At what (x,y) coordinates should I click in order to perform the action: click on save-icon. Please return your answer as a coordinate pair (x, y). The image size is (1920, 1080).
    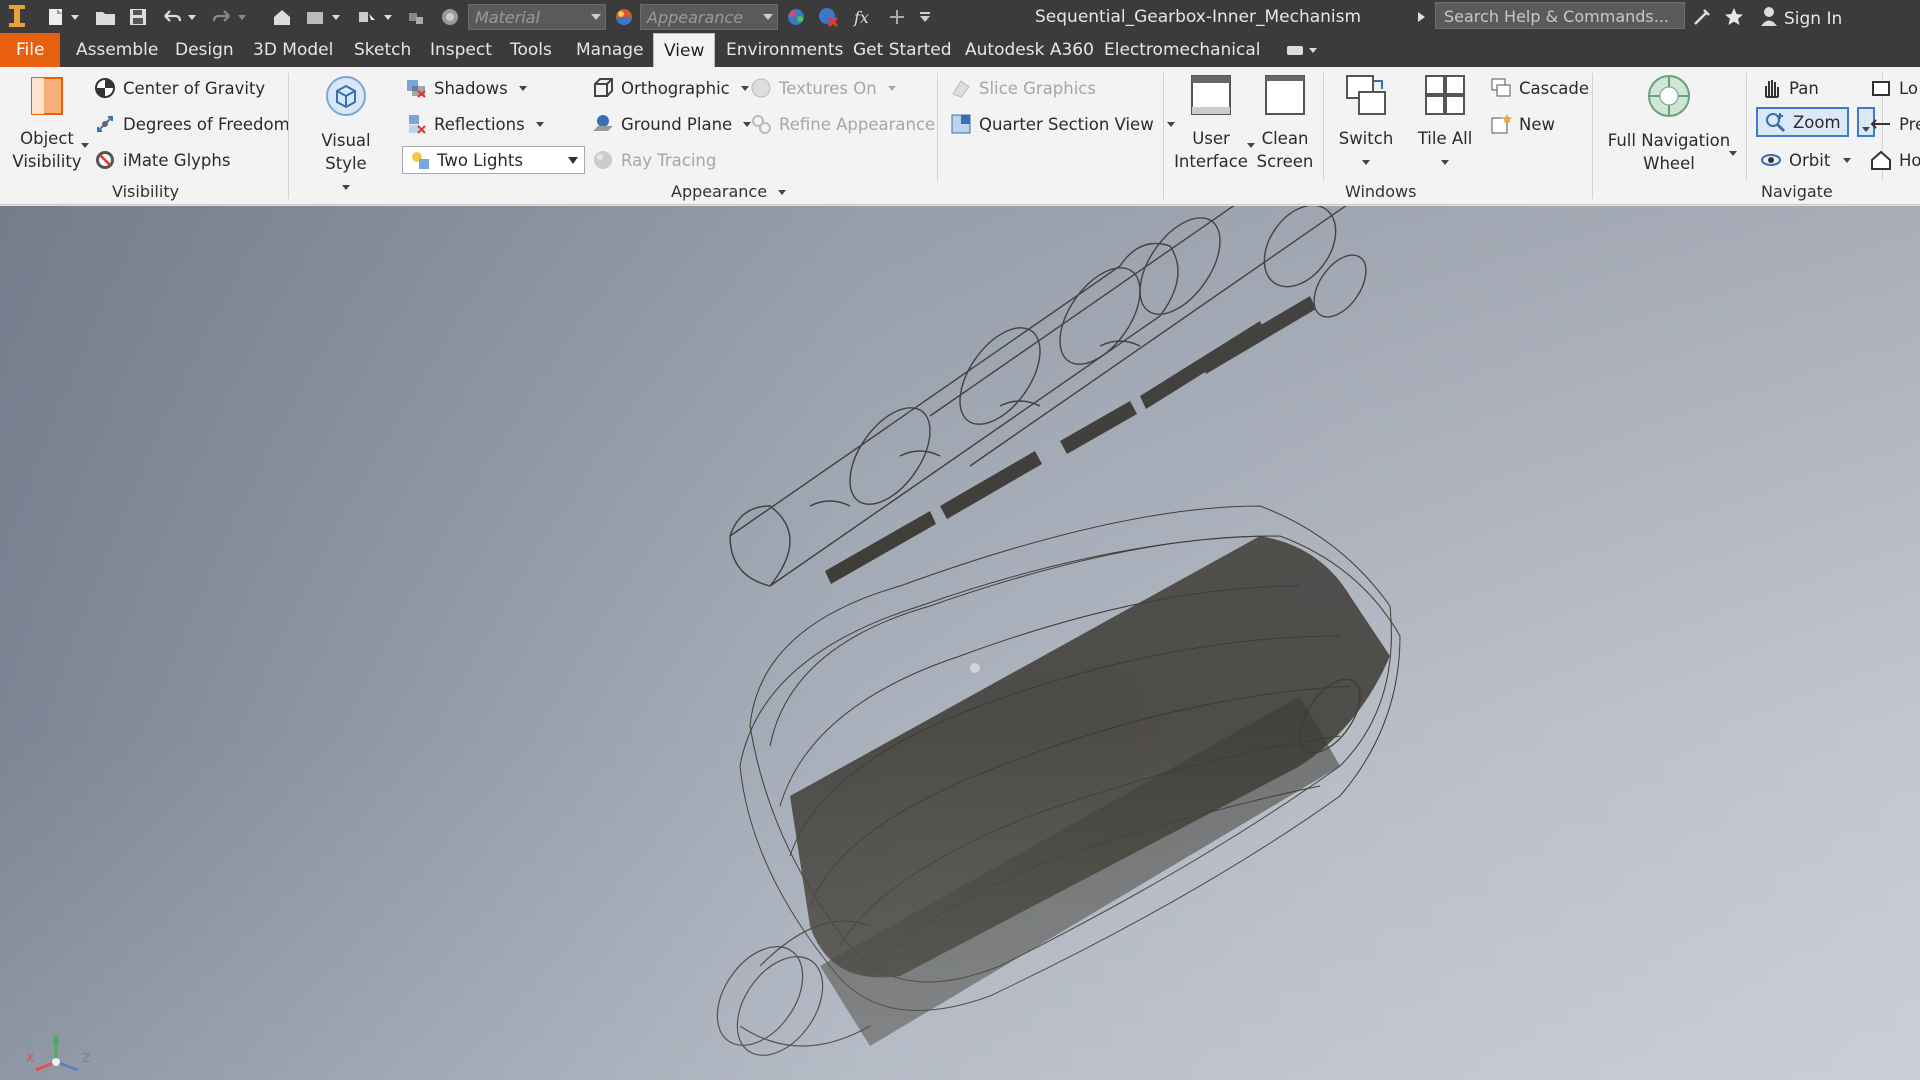
    Looking at the image, I should click on (138, 17).